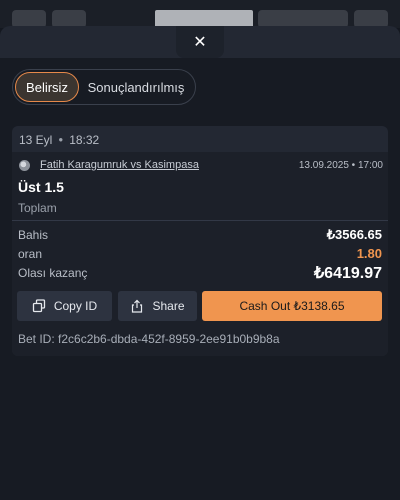  I want to click on sheet-header: ✕, so click(200, 42).